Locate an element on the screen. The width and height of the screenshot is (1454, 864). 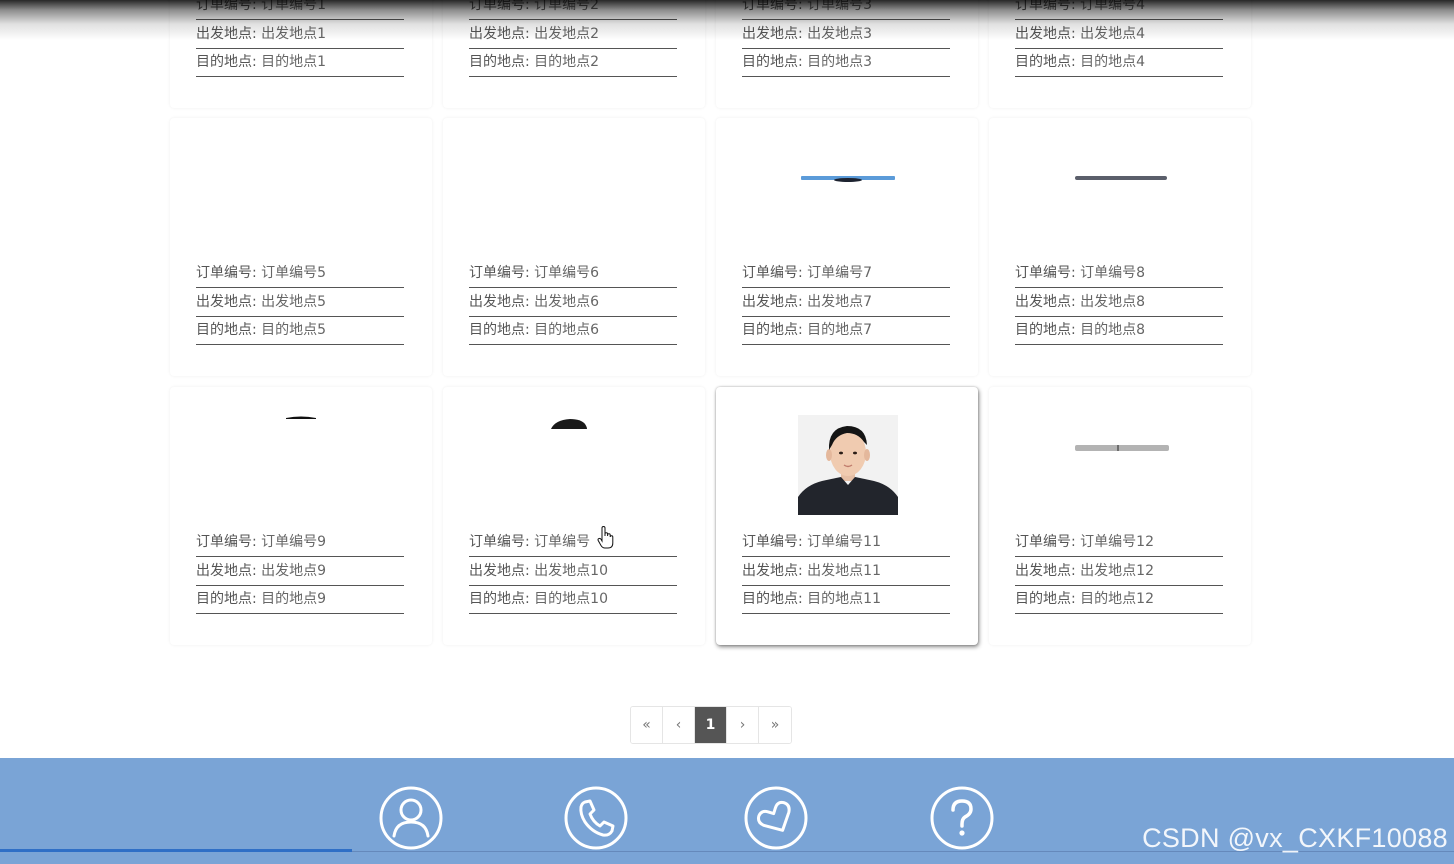
progress-bar is located at coordinates (176, 850).